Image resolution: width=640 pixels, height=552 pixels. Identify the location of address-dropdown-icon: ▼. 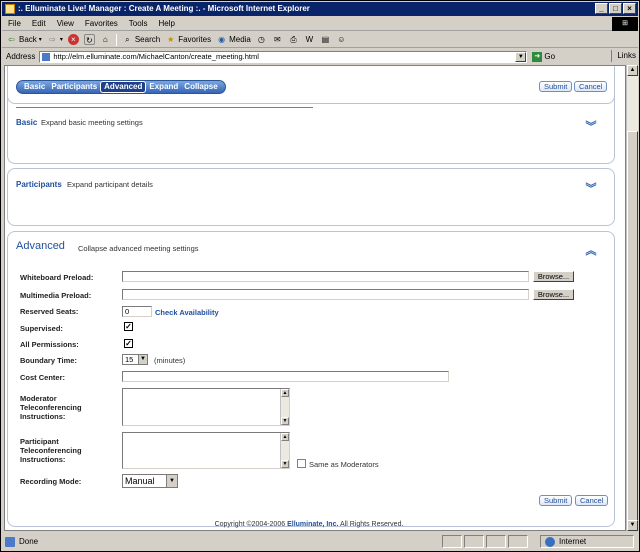
(521, 56).